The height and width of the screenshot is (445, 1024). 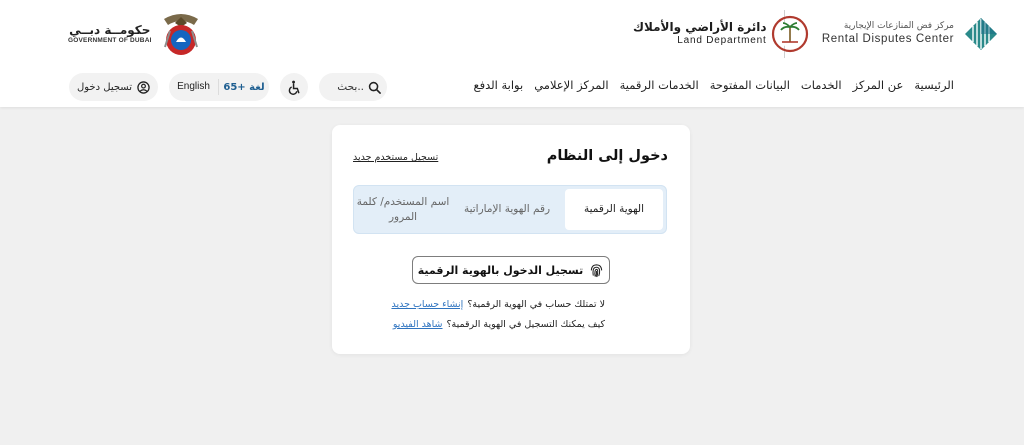 I want to click on land-department-logo: دائرة الأراضي والأملاك Land Department, so click(x=721, y=34).